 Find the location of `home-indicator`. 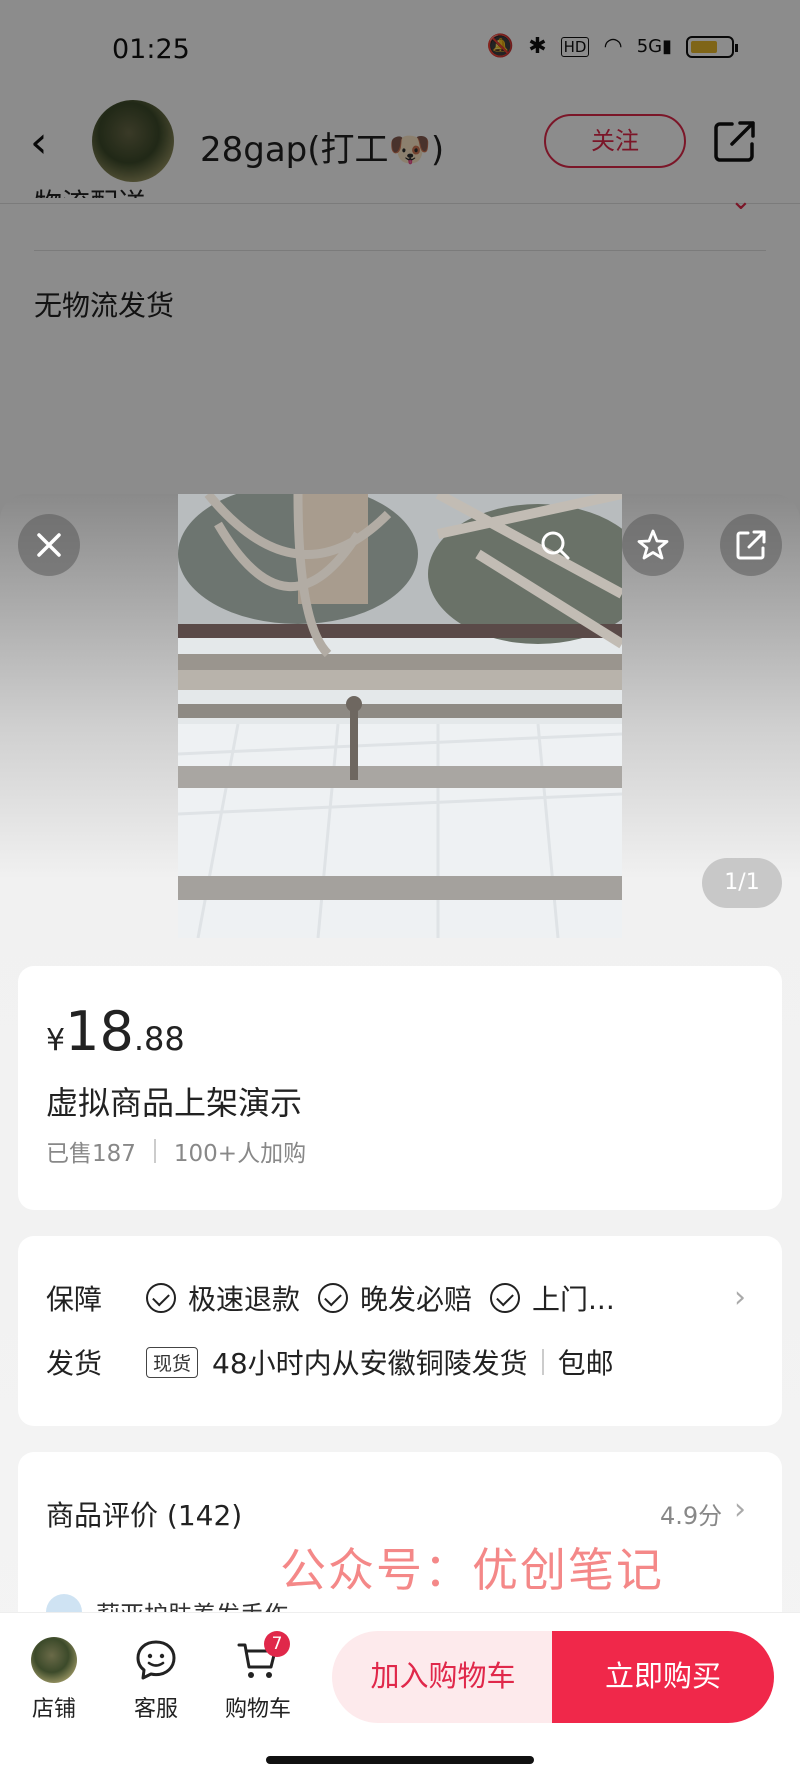

home-indicator is located at coordinates (400, 1760).